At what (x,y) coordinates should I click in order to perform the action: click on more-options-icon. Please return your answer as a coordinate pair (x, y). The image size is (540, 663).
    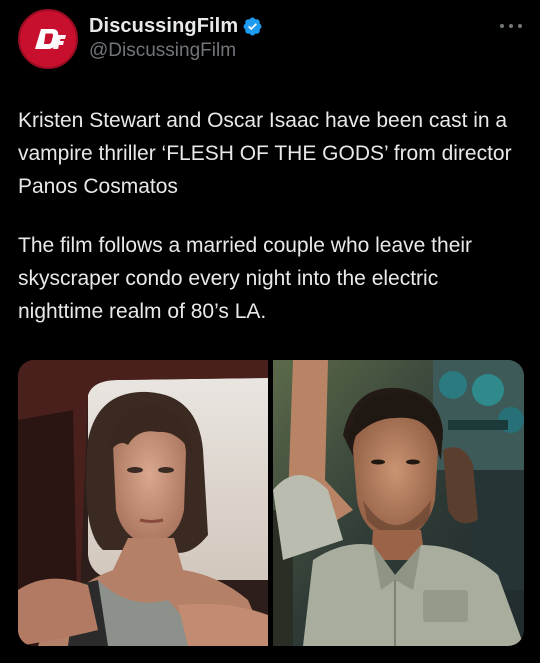
    Looking at the image, I should click on (511, 26).